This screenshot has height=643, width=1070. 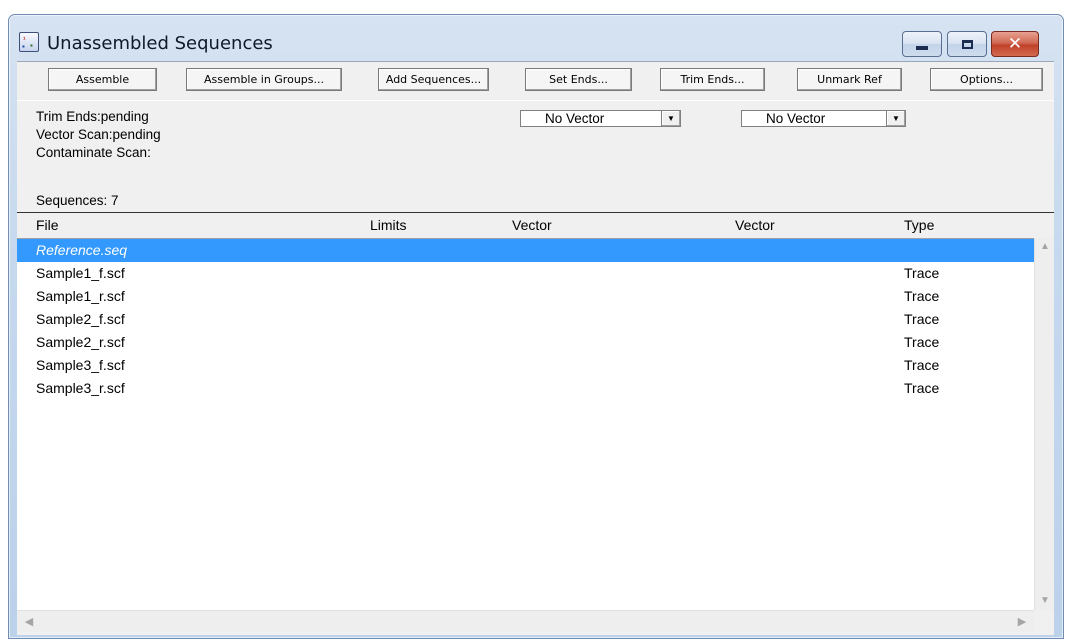 I want to click on file-name: Sample1_f.scf, so click(x=80, y=273).